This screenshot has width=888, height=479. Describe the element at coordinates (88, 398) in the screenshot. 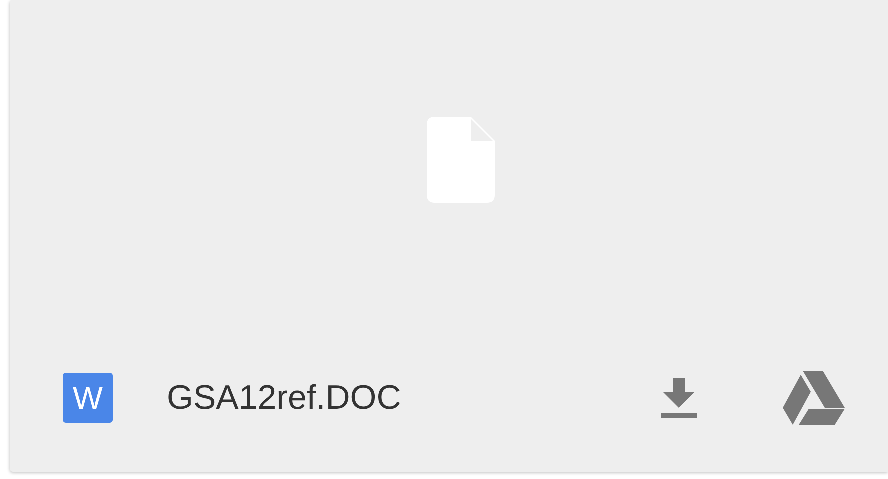

I see `word-file-badge: W` at that location.